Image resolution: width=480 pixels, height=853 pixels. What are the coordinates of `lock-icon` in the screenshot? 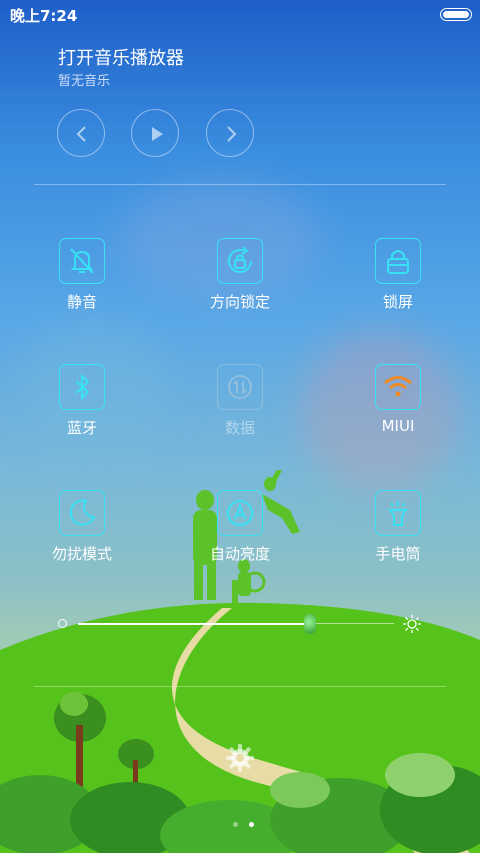 It's located at (398, 262).